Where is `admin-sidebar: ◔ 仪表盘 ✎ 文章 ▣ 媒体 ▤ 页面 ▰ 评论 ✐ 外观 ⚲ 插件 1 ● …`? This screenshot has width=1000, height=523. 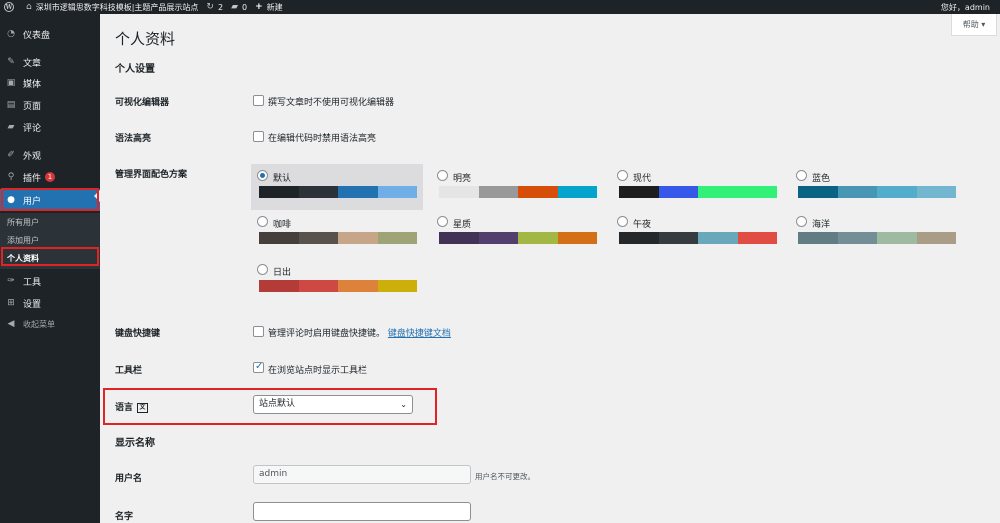 admin-sidebar: ◔ 仪表盘 ✎ 文章 ▣ 媒体 ▤ 页面 ▰ 评论 ✐ 外观 ⚲ 插件 1 ● … is located at coordinates (50, 268).